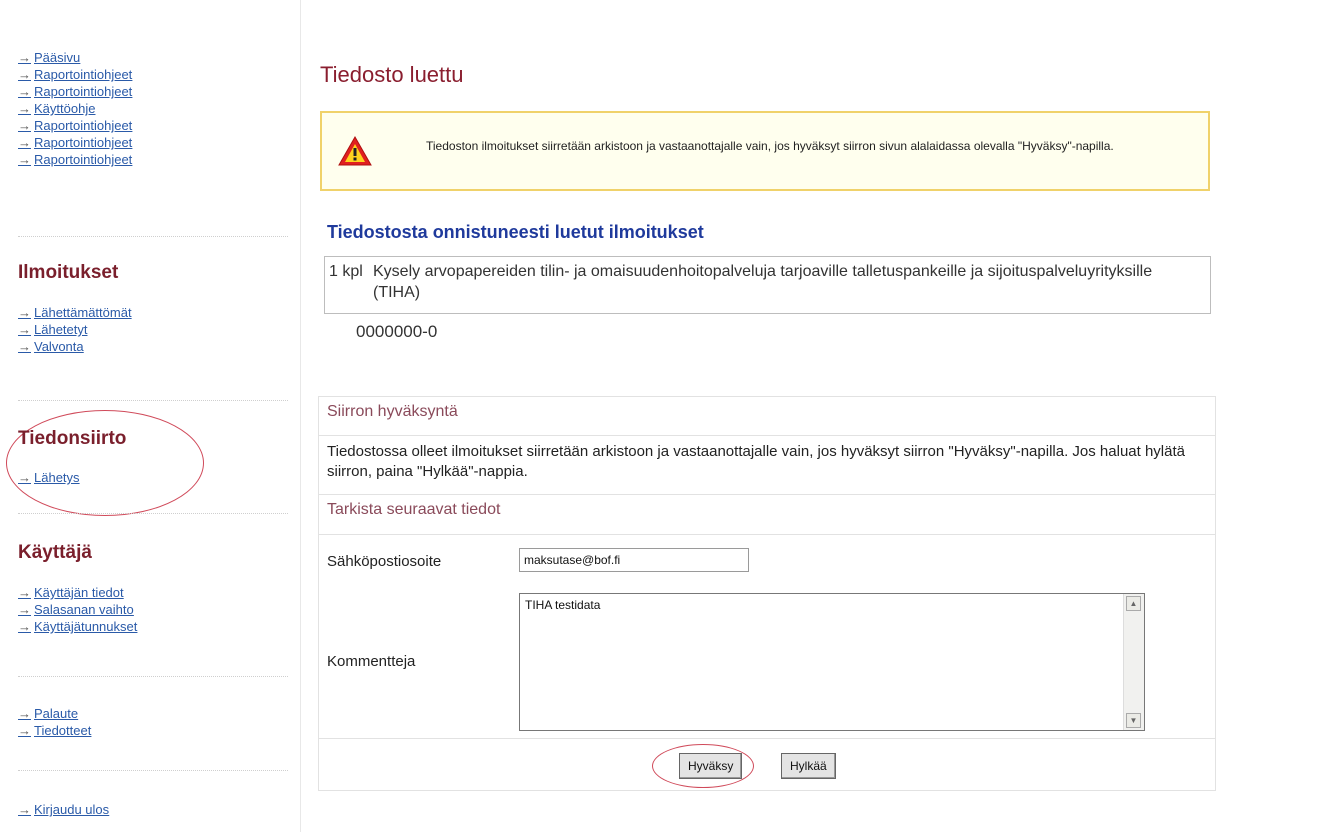  Describe the element at coordinates (68, 272) in the screenshot. I see `sidebar-heading-ilmoitukset: Ilmoitukset` at that location.